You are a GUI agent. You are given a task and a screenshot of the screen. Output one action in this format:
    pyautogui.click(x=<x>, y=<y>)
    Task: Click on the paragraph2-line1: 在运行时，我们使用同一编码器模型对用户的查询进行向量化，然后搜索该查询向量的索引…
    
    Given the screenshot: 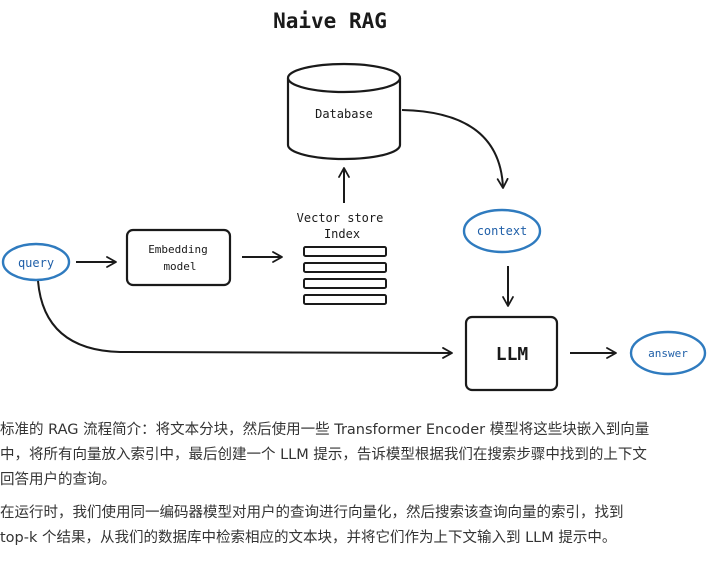 What is the action you would take?
    pyautogui.click(x=312, y=513)
    